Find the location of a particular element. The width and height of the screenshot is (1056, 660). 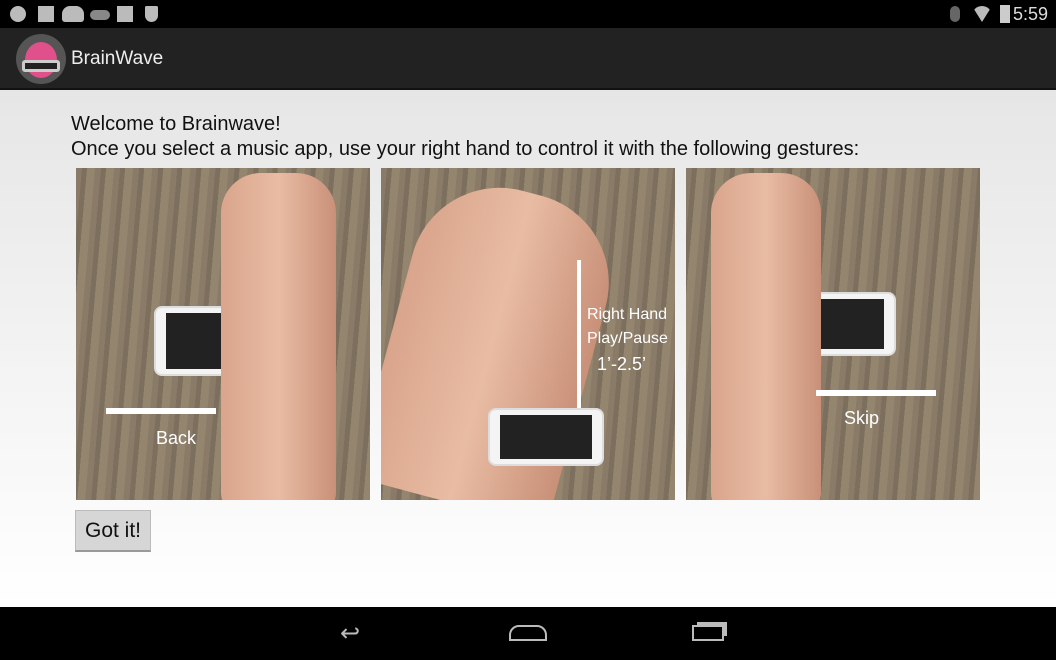

play-pause-label: Play/Pause is located at coordinates (627, 338).